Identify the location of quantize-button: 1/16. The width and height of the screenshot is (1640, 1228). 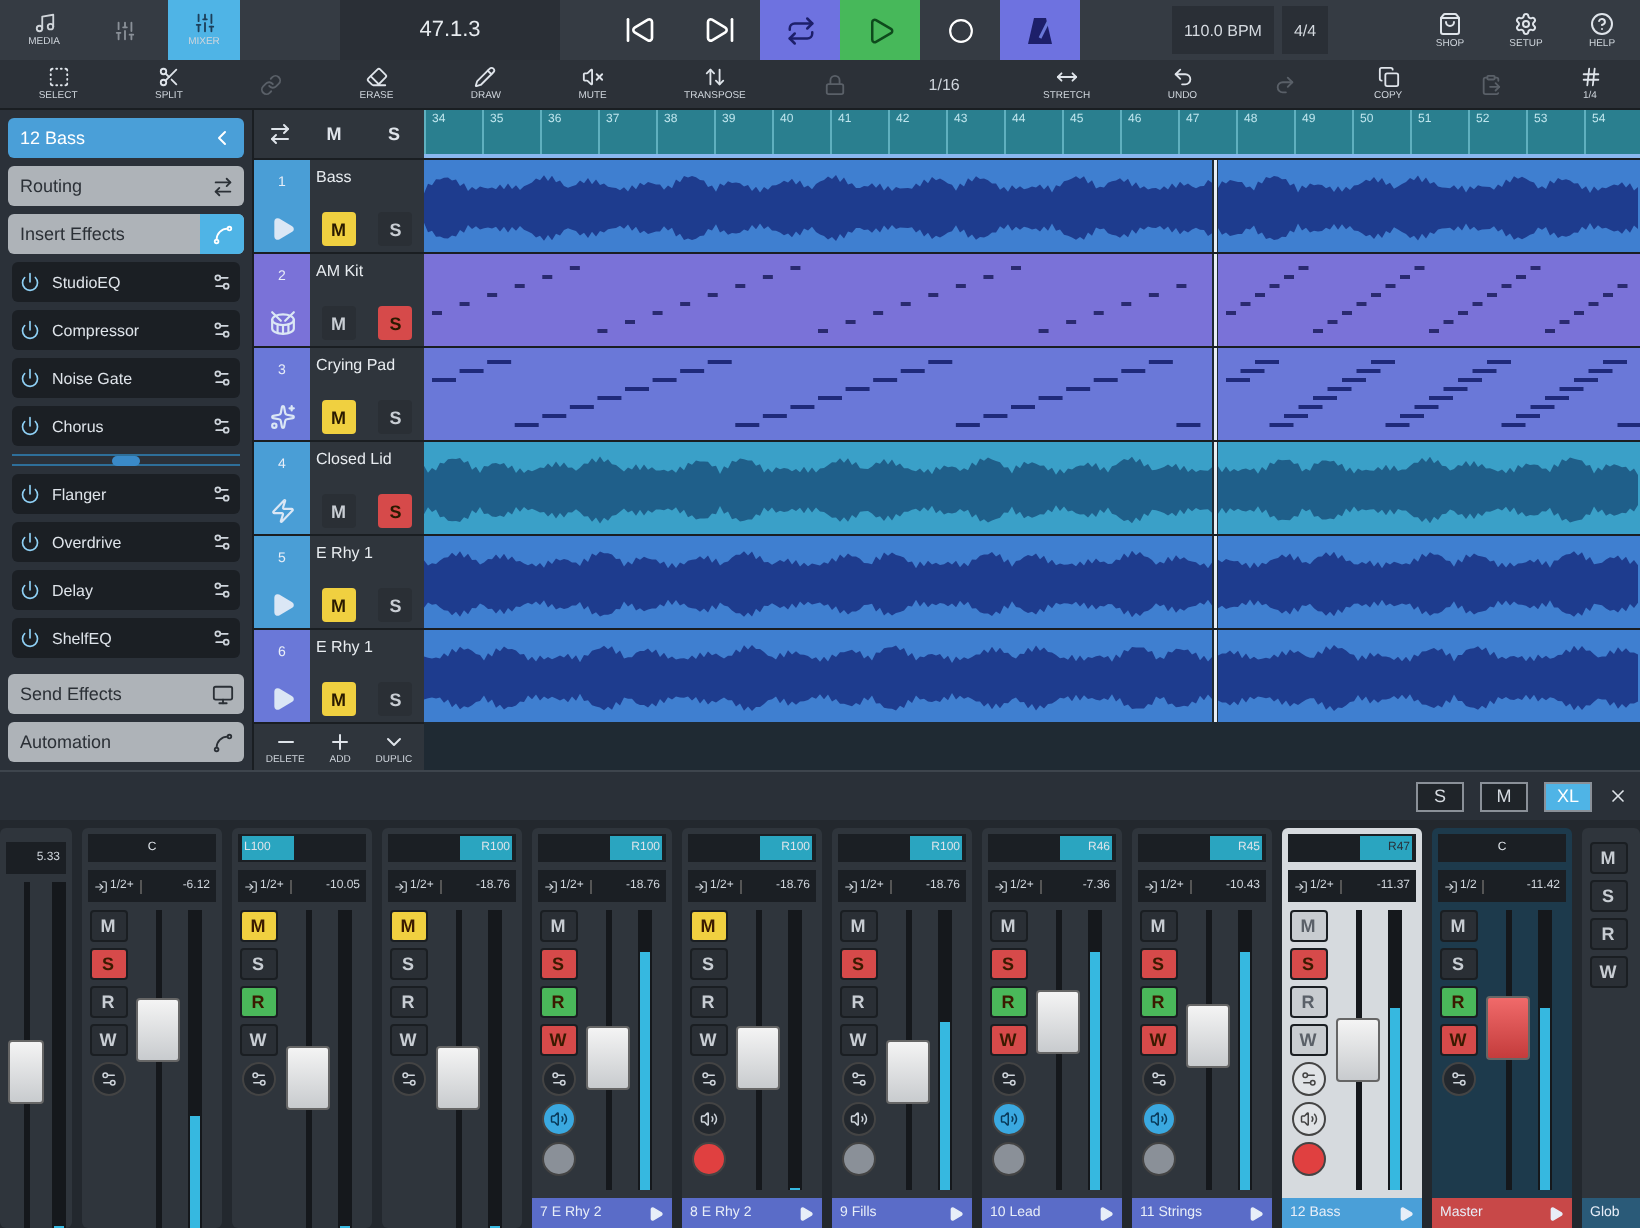
(944, 84).